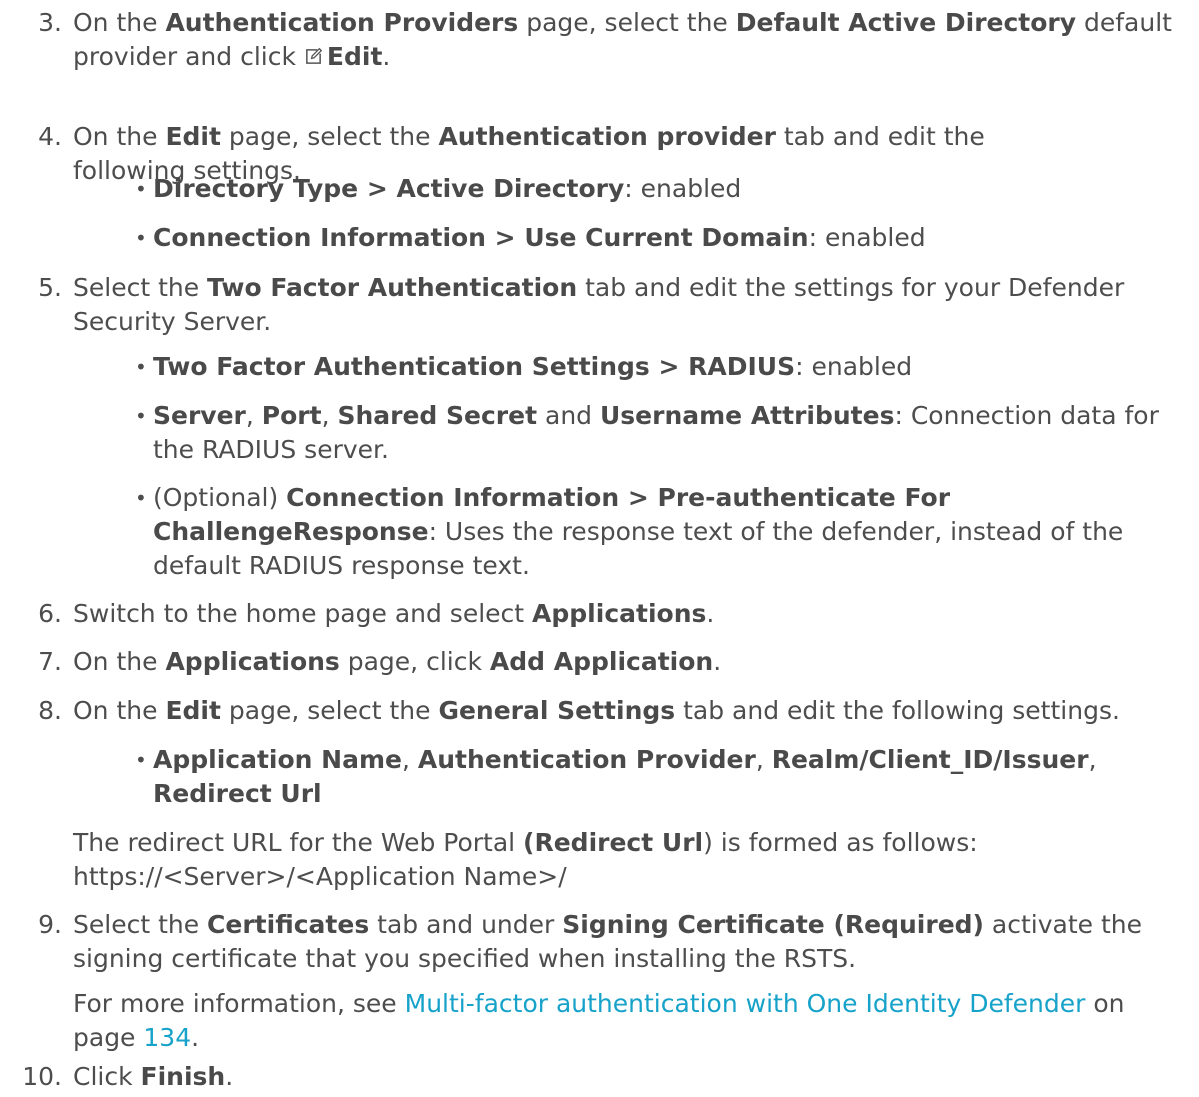  What do you see at coordinates (607, 136) in the screenshot?
I see `bold-term: Authentication provider` at bounding box center [607, 136].